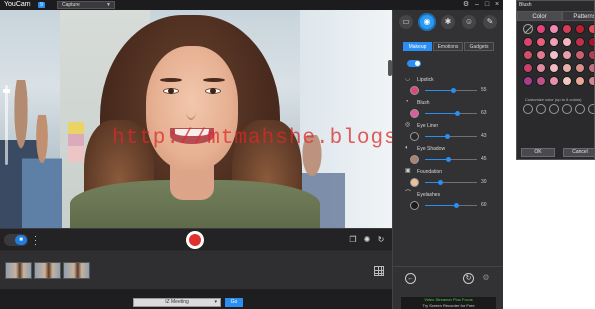  Describe the element at coordinates (477, 5) in the screenshot. I see `minimize-icon: –` at that location.